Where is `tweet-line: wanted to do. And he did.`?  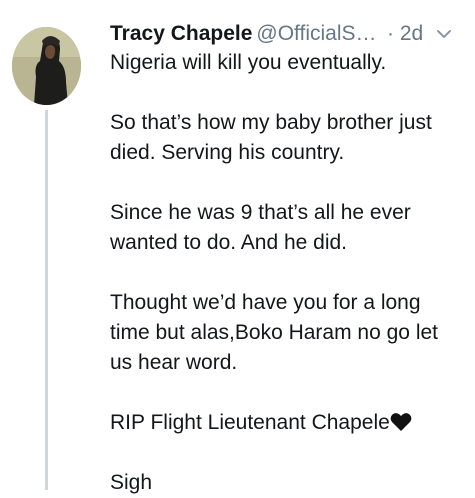
tweet-line: wanted to do. And he did. is located at coordinates (229, 242).